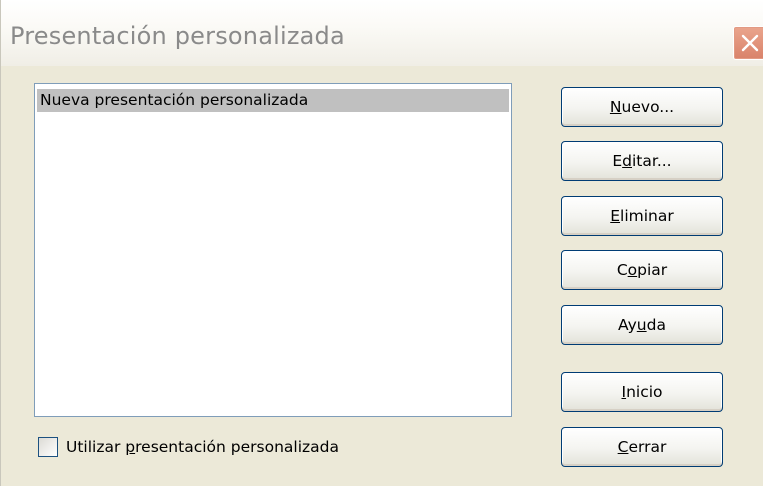 The width and height of the screenshot is (763, 486). Describe the element at coordinates (273, 100) in the screenshot. I see `list-item: Nueva presentación personalizada` at that location.